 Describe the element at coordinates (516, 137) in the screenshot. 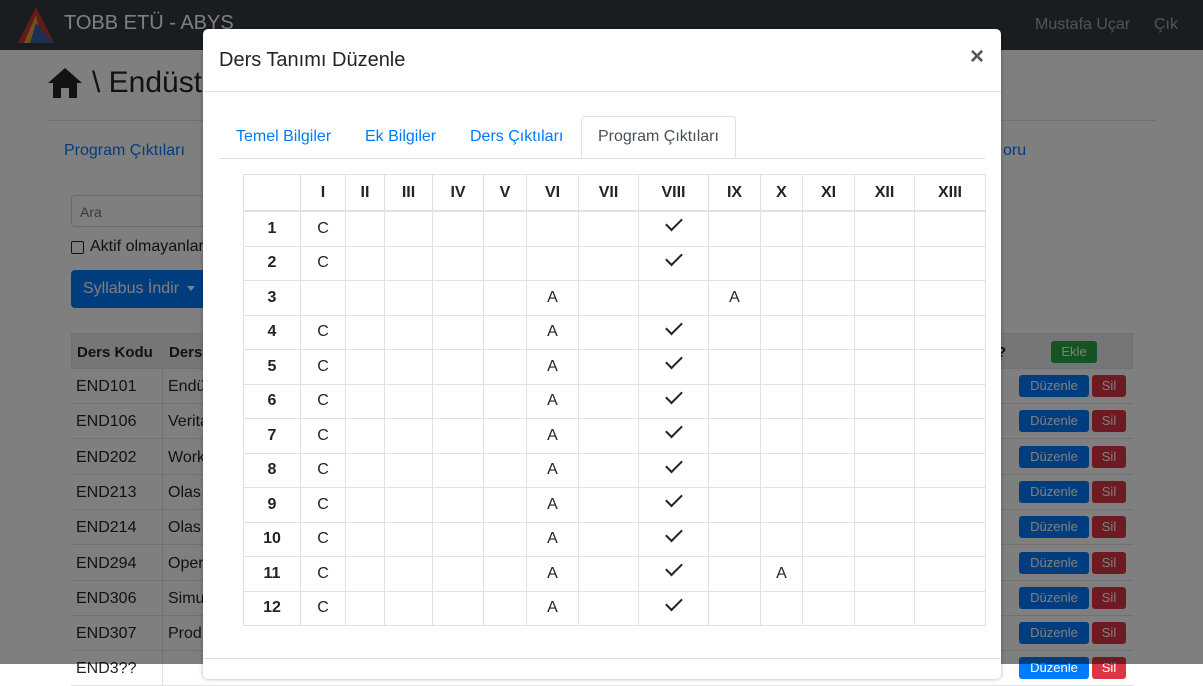

I see `tab-course-outcomes: Ders Çıktıları` at that location.